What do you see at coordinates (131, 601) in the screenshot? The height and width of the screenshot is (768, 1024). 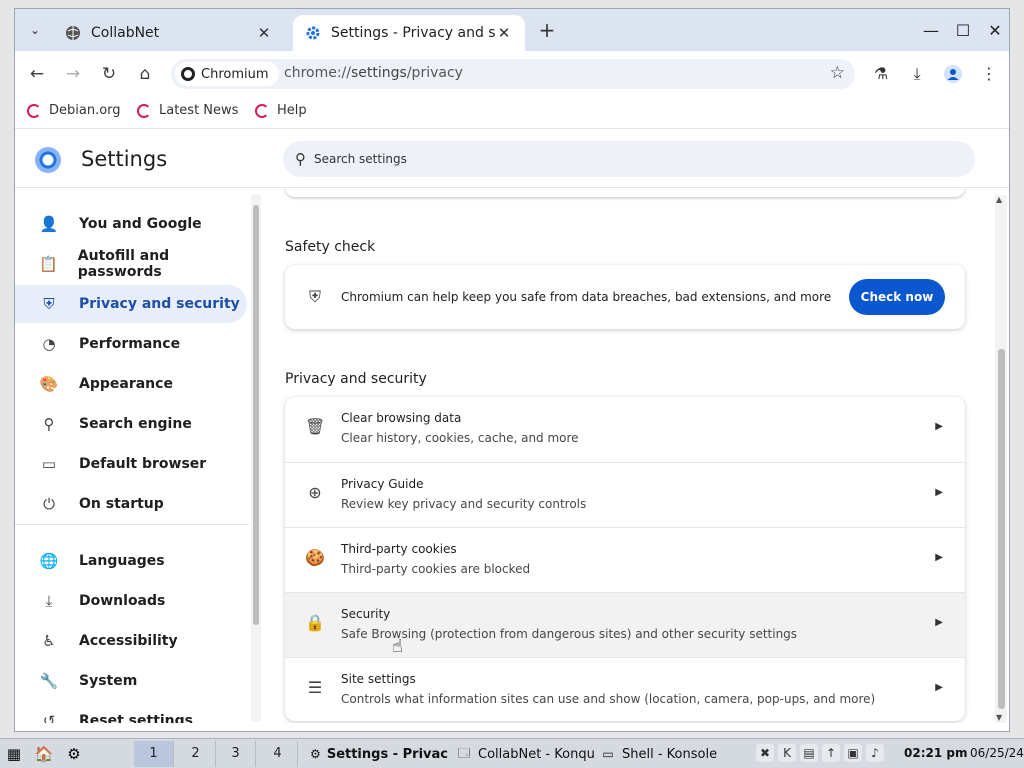 I see `sidebar-item-downloads: ⤓ Downloads` at bounding box center [131, 601].